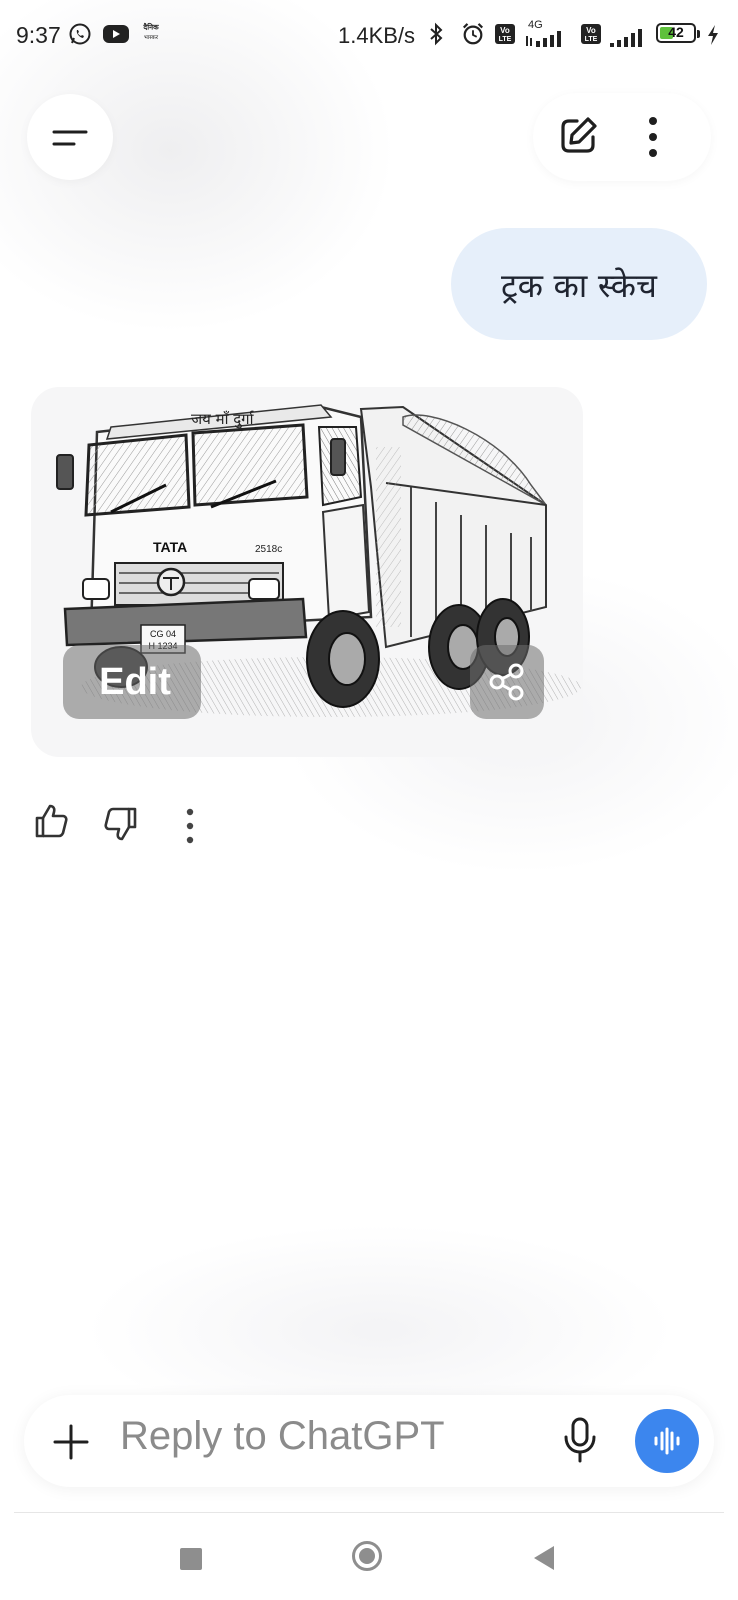 This screenshot has height=1600, width=738. I want to click on message-input: Reply to ChatGPT, so click(282, 1436).